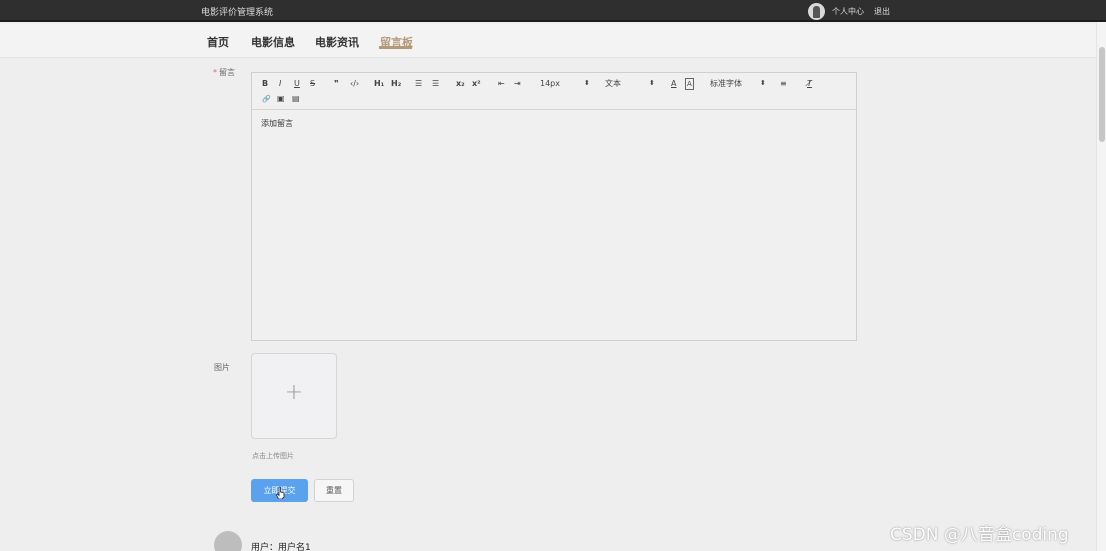 The height and width of the screenshot is (551, 1106). I want to click on site-title: 电影评价管理系统, so click(237, 13).